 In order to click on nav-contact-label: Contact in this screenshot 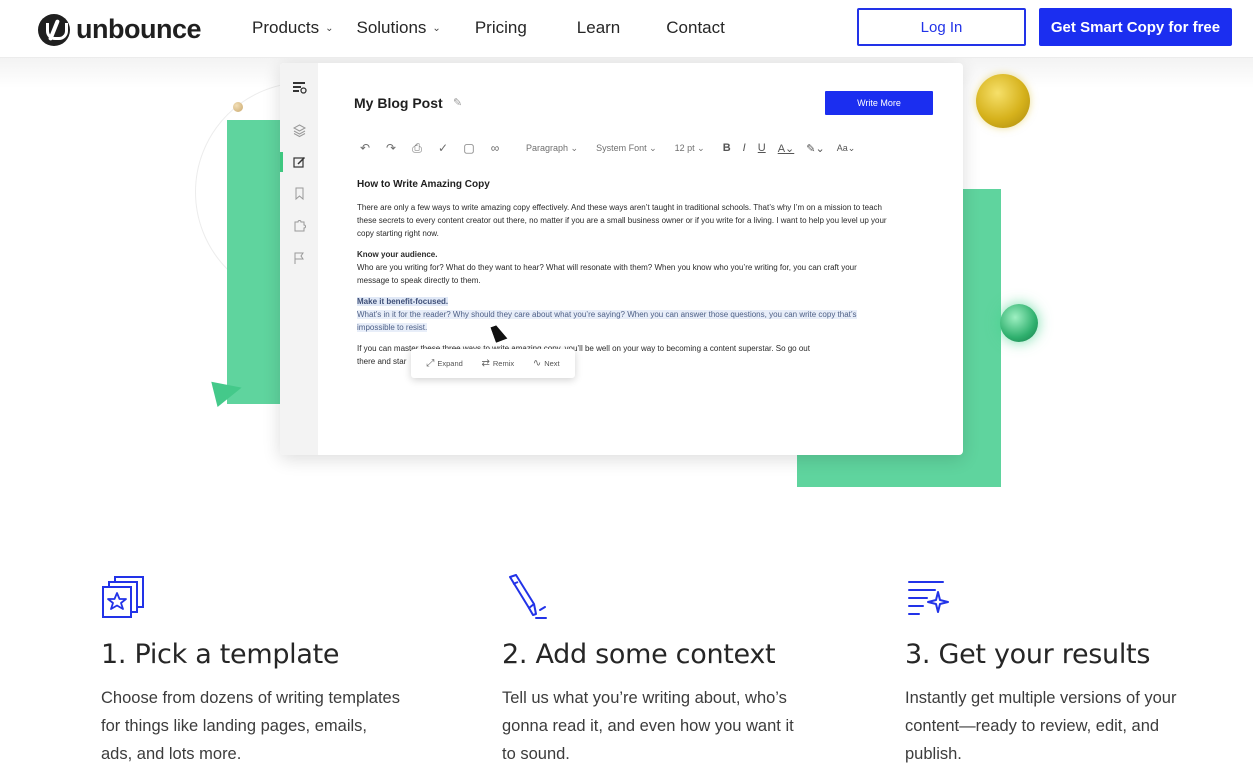, I will do `click(695, 27)`.